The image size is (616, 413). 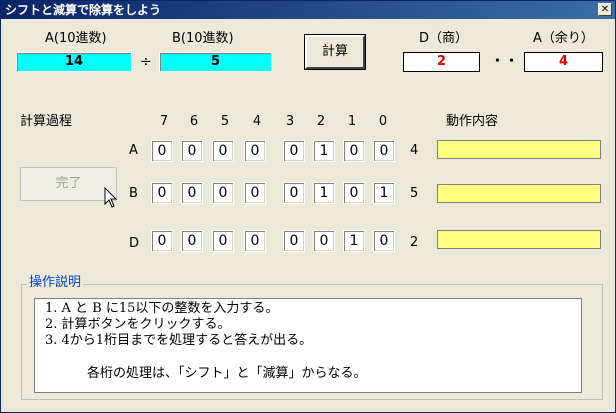 What do you see at coordinates (179, 340) in the screenshot?
I see `instruction-line: 3. 4から1桁目までを処理すると答えが出る。` at bounding box center [179, 340].